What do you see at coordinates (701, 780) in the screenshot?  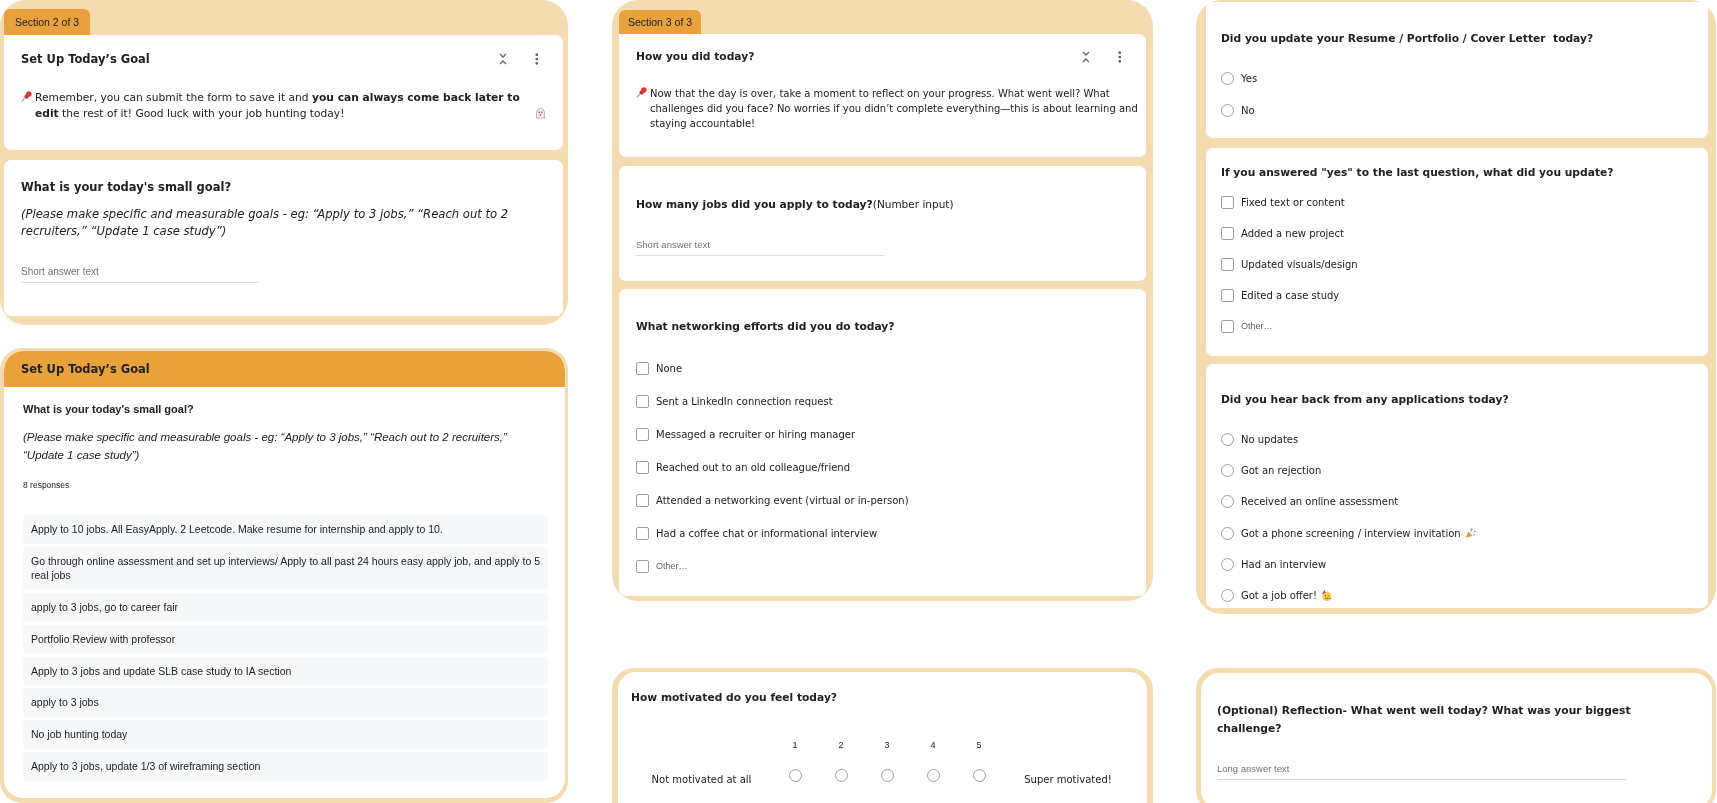 I see `scale-low-label: Not motivated at all` at bounding box center [701, 780].